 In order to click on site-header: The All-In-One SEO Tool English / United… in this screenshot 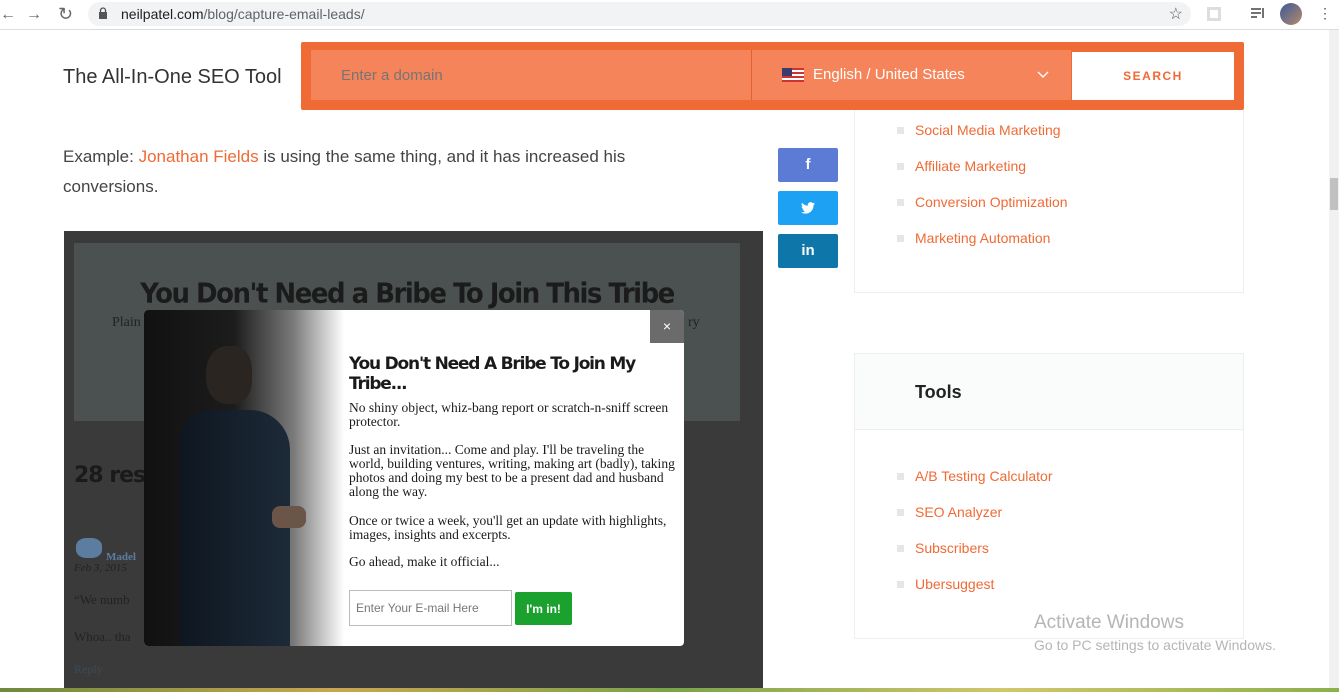, I will do `click(669, 75)`.